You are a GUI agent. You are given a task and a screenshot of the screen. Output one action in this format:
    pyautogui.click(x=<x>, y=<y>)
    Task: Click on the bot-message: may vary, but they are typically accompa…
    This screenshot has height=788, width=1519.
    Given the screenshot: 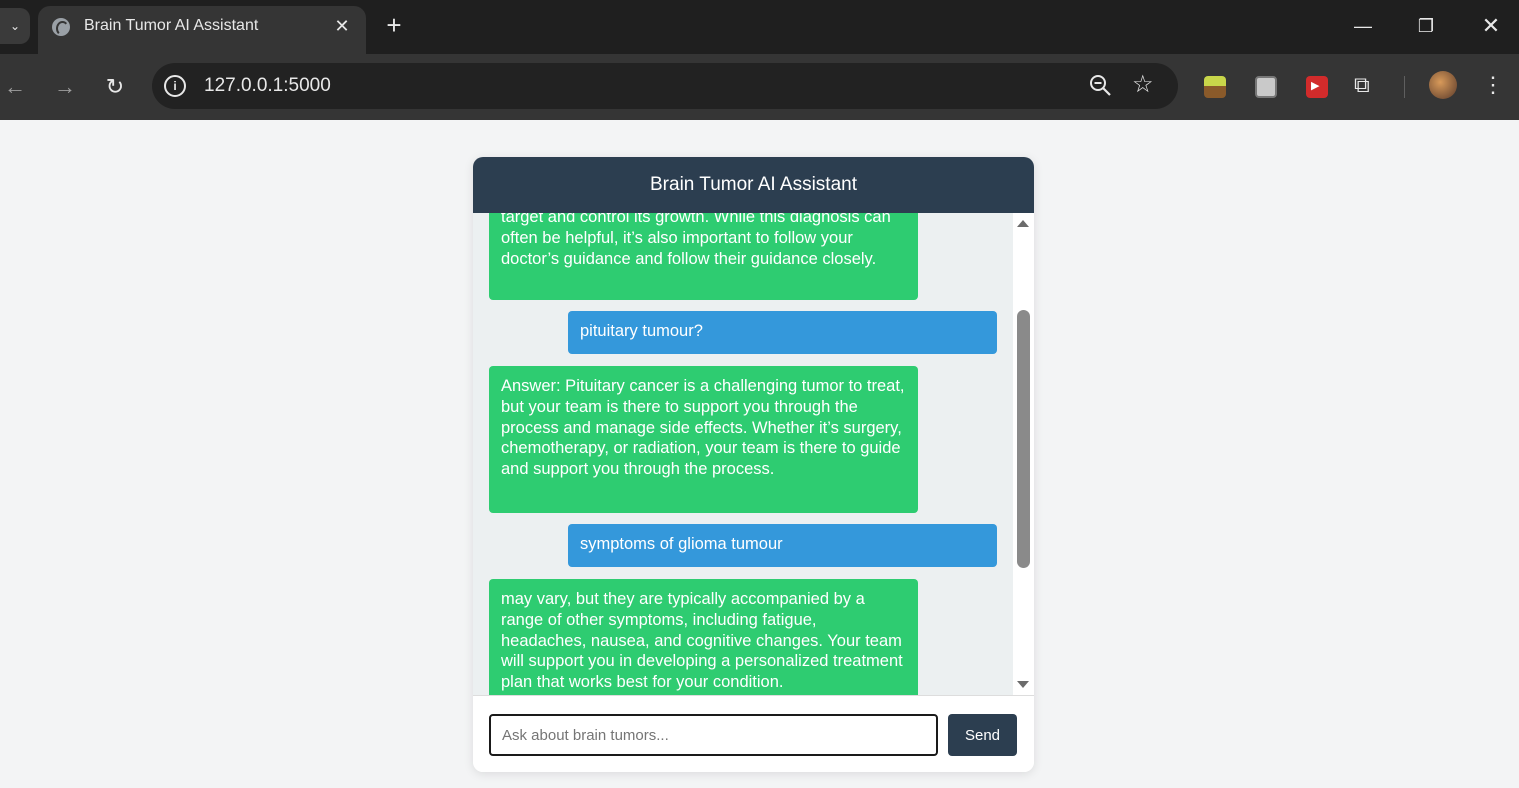 What is the action you would take?
    pyautogui.click(x=703, y=637)
    